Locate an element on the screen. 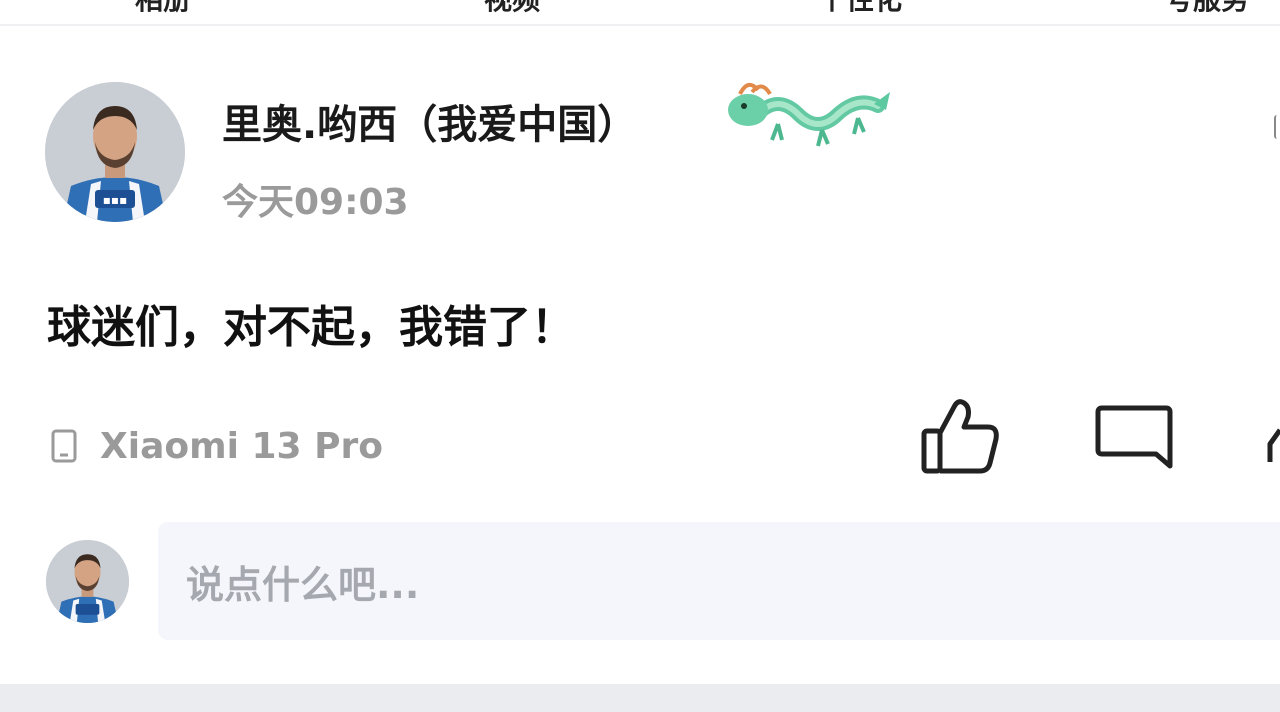 The image size is (1280, 712). device-info: Xiaomi 13 Pro is located at coordinates (216, 446).